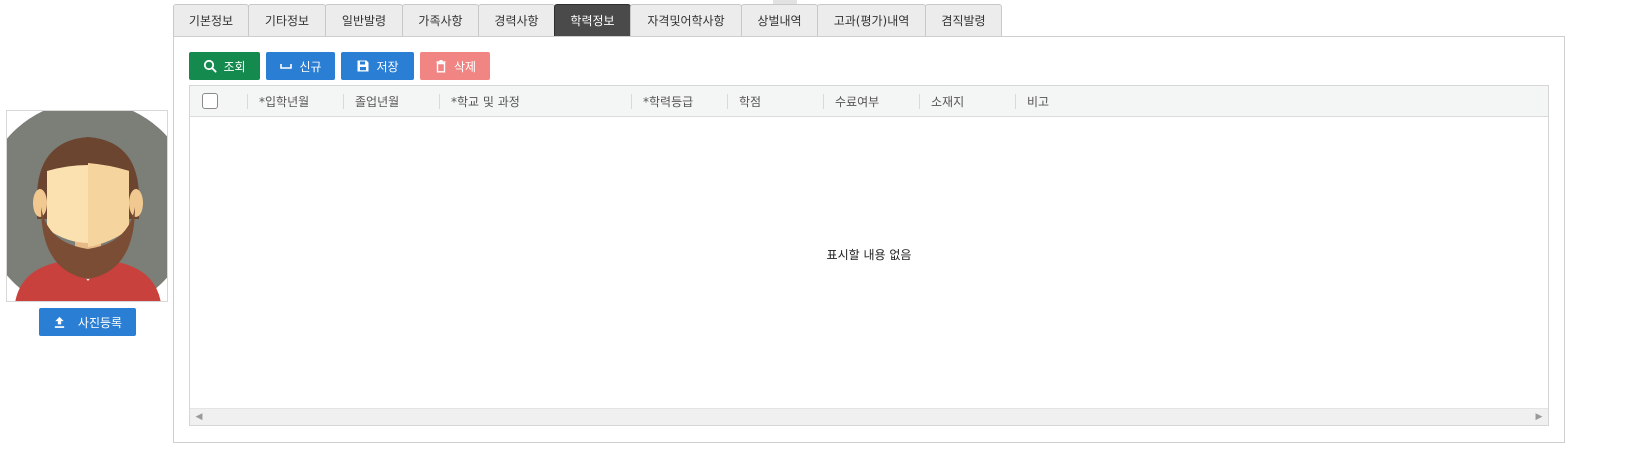  Describe the element at coordinates (440, 20) in the screenshot. I see `tab-family: 가족사항` at that location.